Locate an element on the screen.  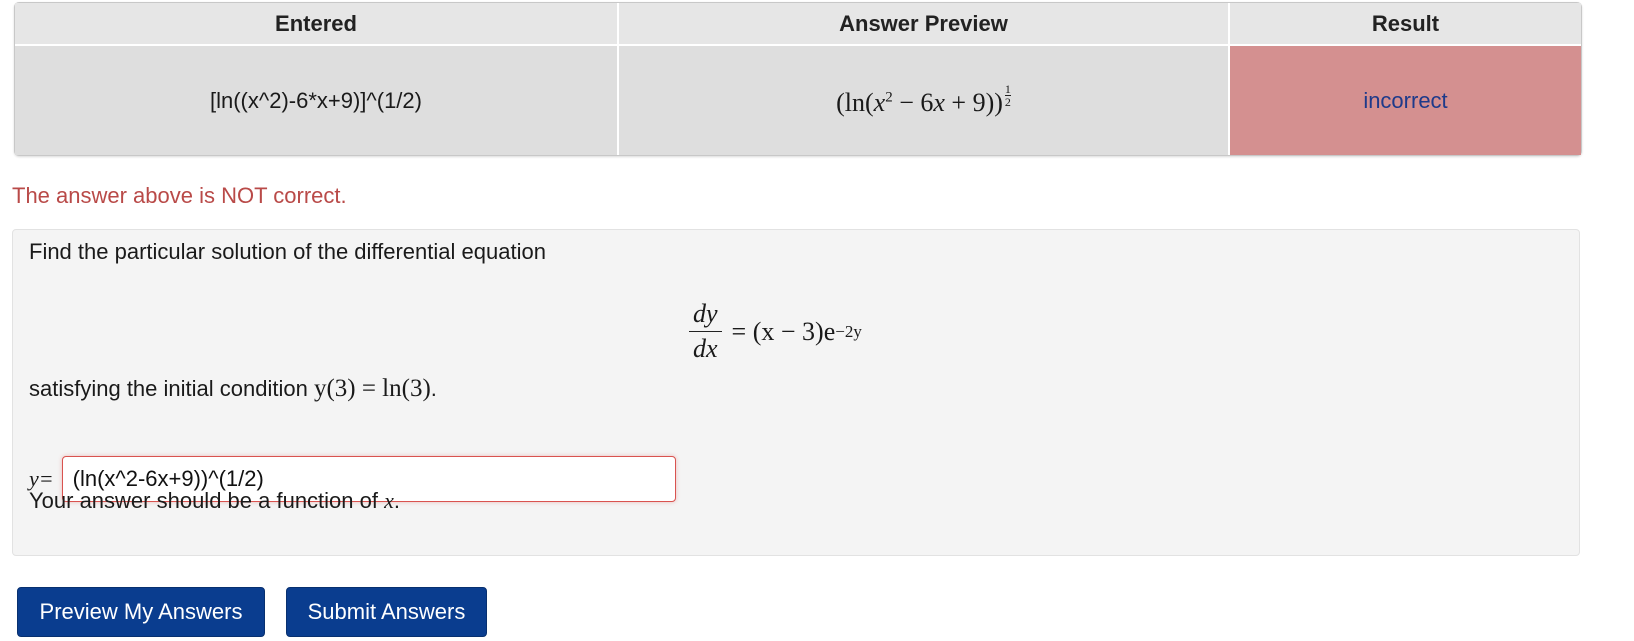
answer-preview-cell: (ln(x2 − 6x + 9)) 1 2 is located at coordinates (924, 100).